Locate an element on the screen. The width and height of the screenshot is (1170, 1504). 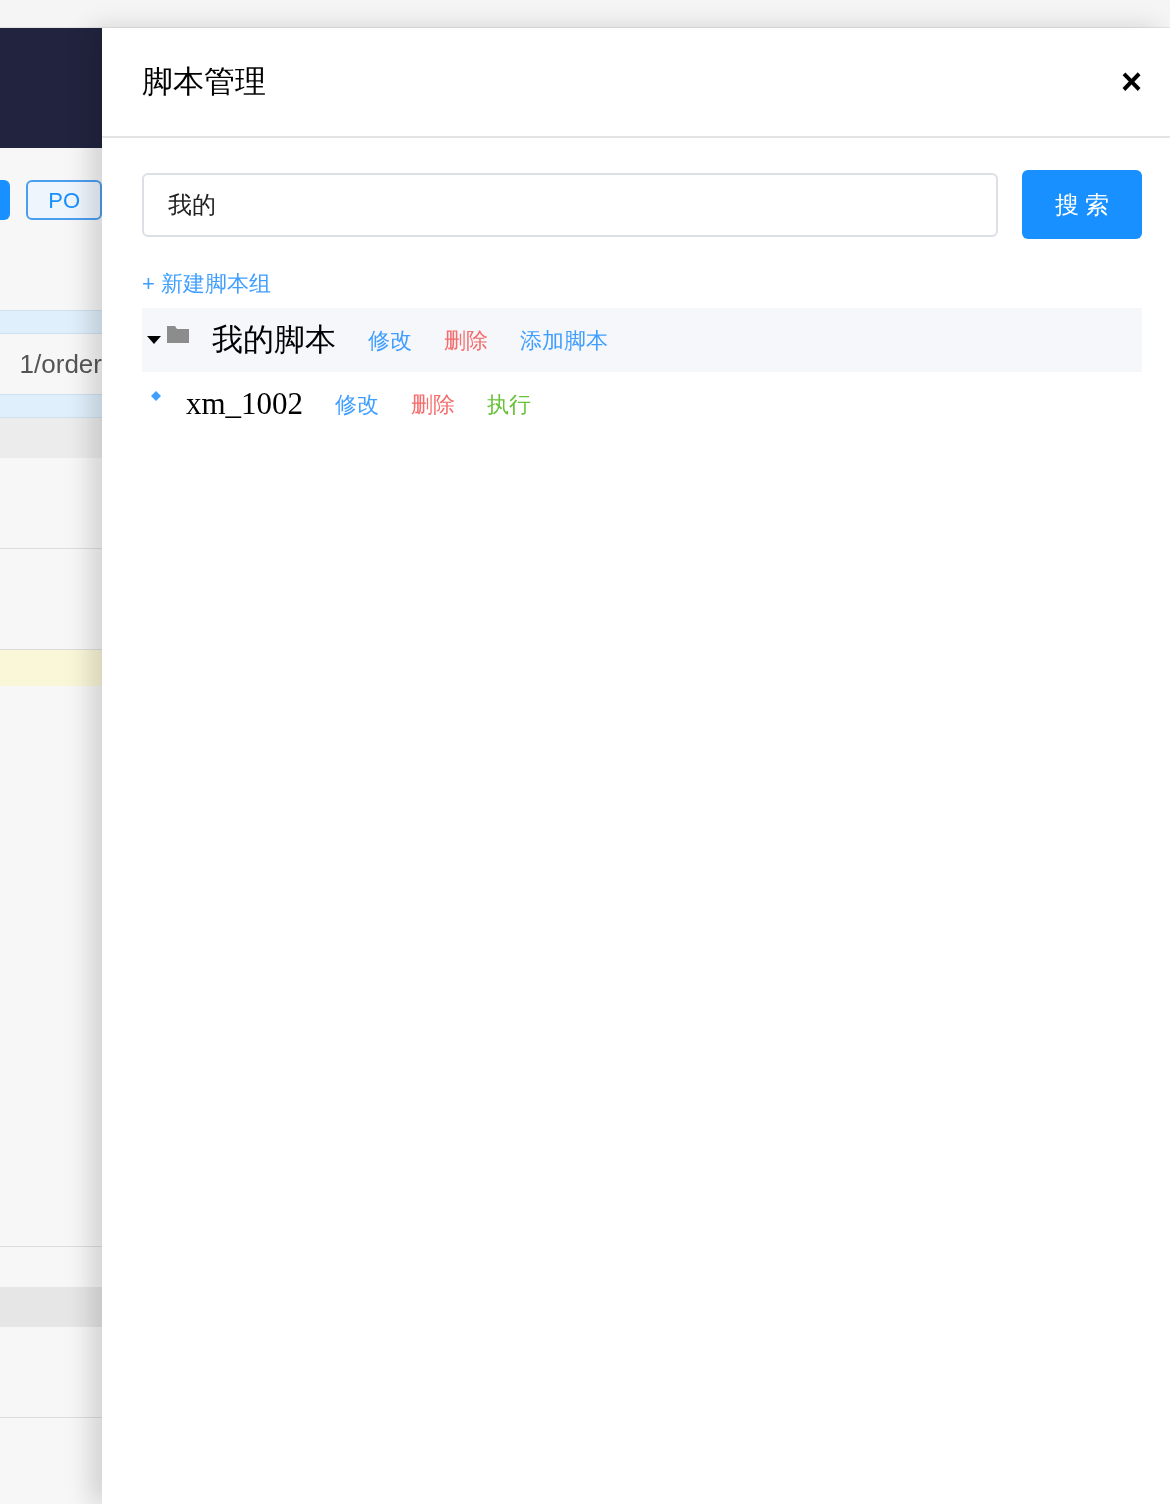
group-name: 我的脚本 is located at coordinates (274, 339).